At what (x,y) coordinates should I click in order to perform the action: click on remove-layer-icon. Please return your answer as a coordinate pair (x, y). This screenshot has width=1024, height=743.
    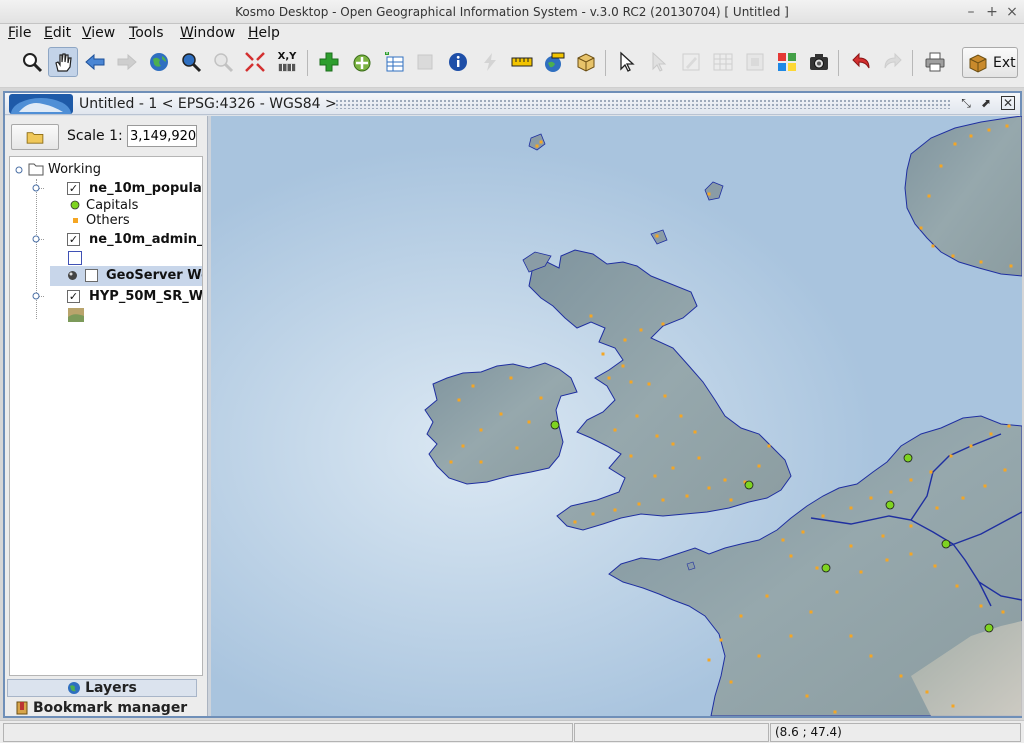
    Looking at the image, I should click on (425, 62).